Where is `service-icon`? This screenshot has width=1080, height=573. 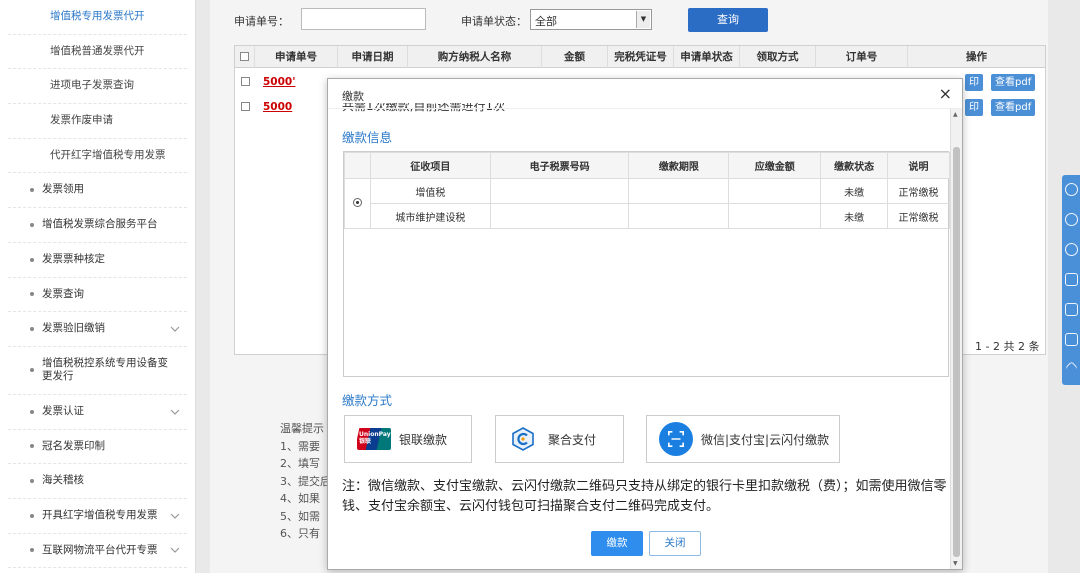 service-icon is located at coordinates (1071, 189).